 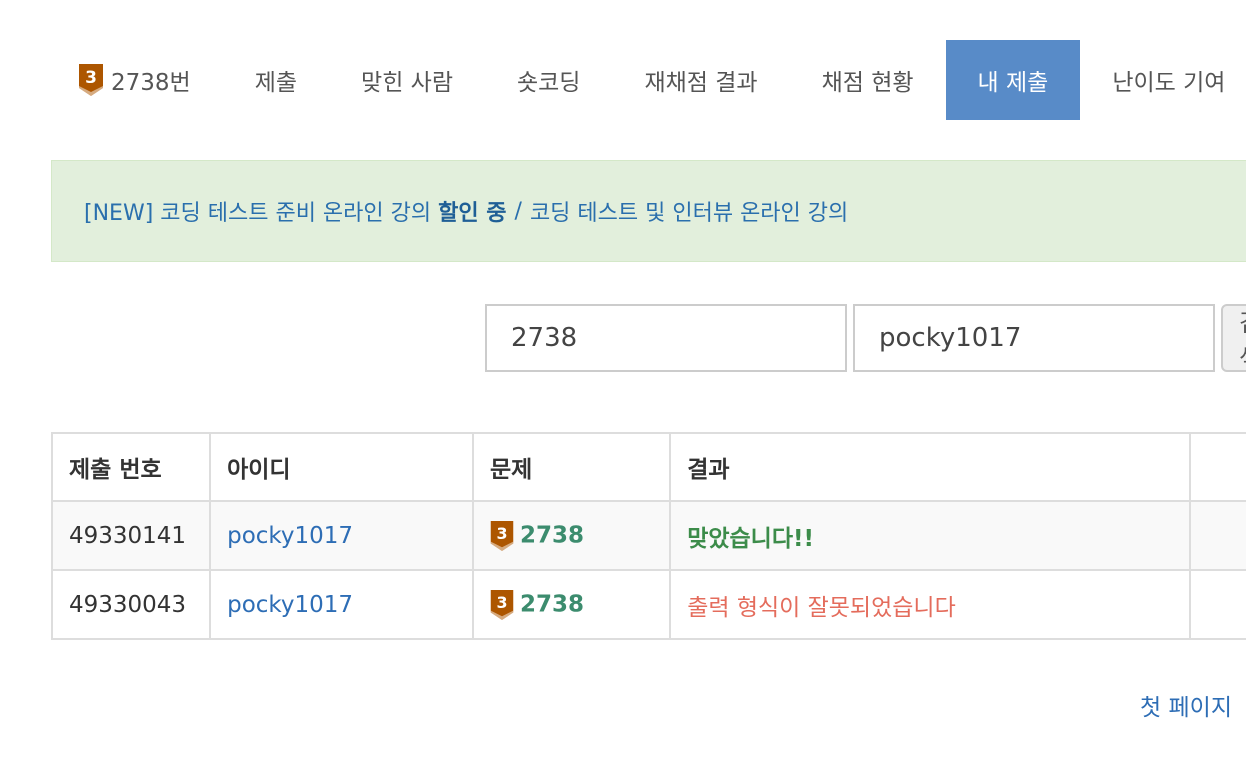 I want to click on notice-prefix: [NEW] 코딩 테스트 준비 온라인 강의, so click(x=258, y=213).